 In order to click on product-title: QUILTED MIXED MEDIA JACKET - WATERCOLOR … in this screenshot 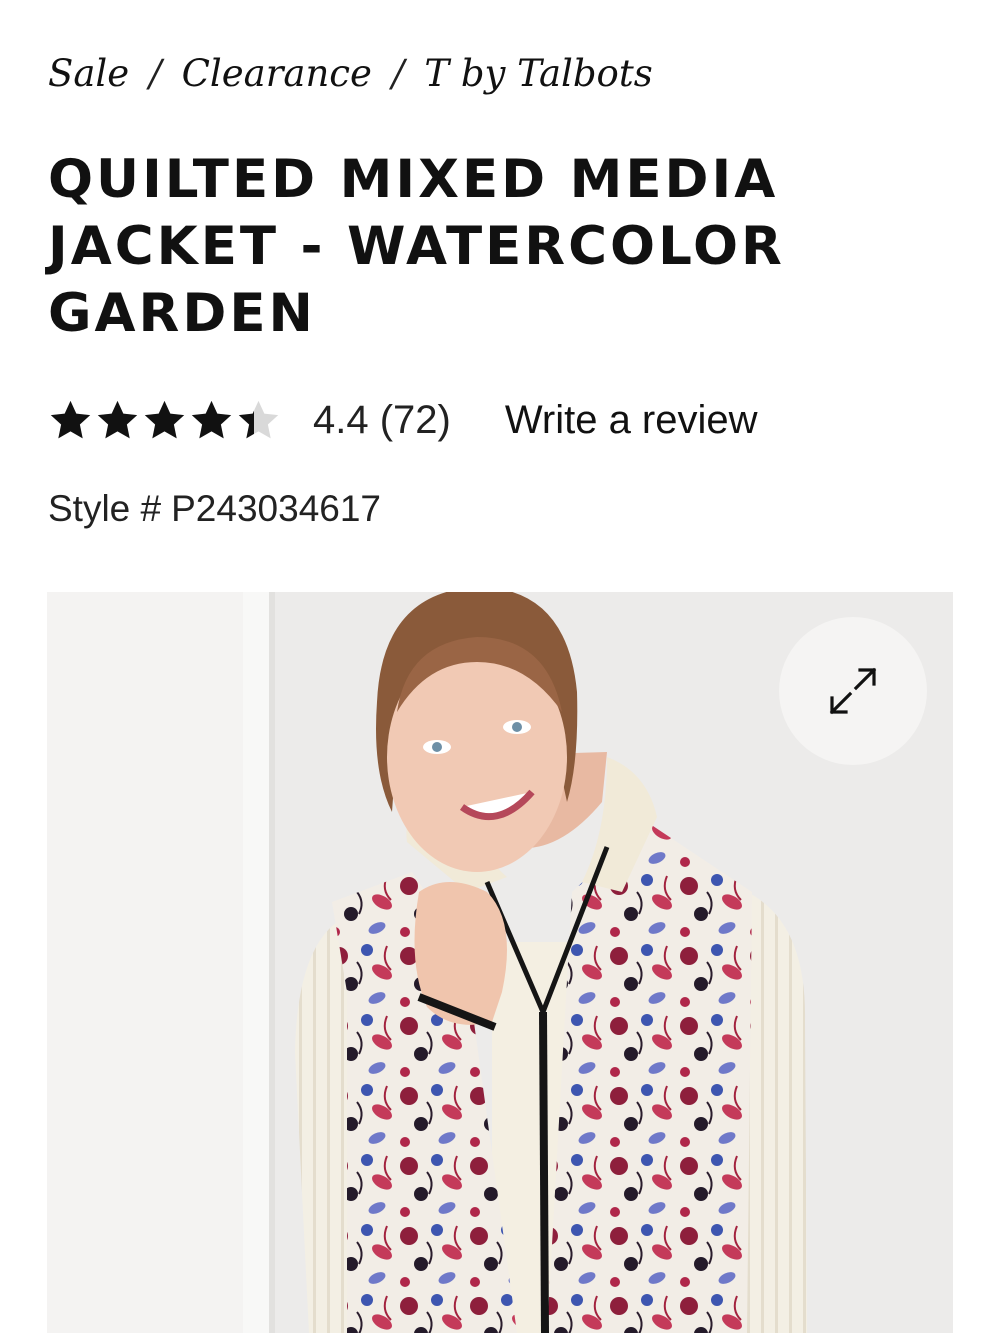, I will do `click(416, 246)`.